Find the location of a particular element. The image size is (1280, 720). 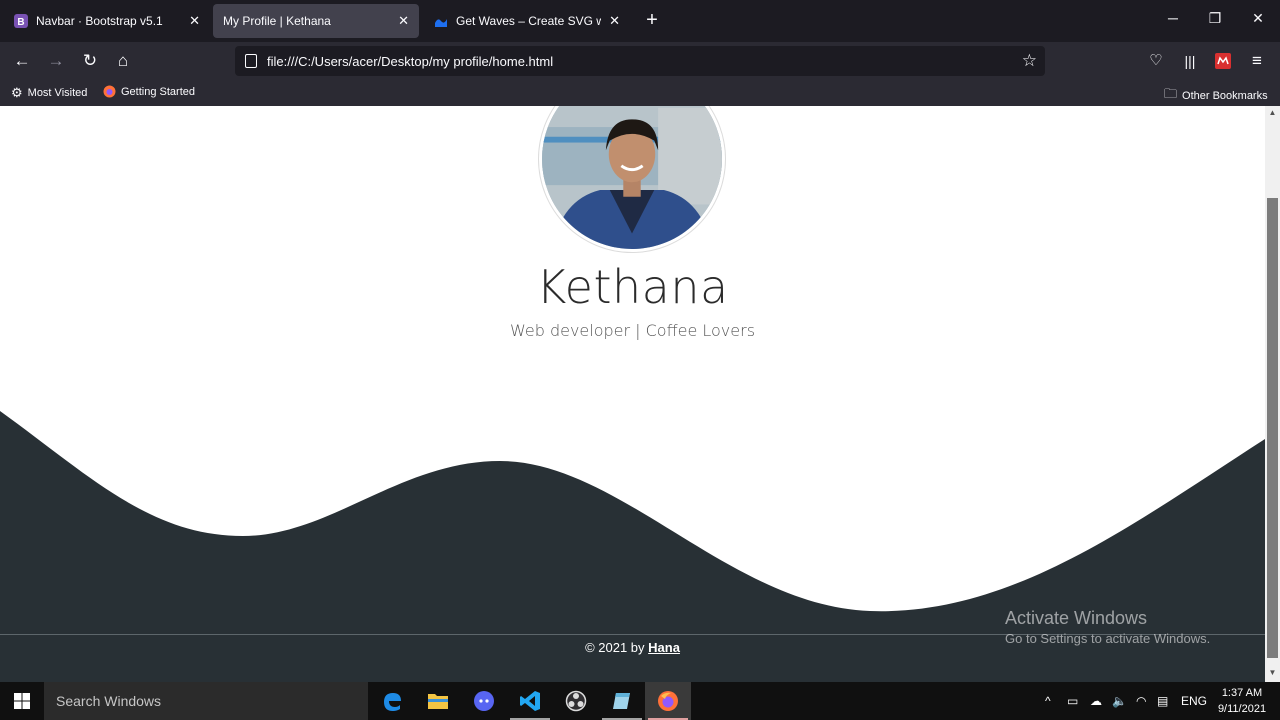

clock-date: 9/11/2021 is located at coordinates (1242, 709).